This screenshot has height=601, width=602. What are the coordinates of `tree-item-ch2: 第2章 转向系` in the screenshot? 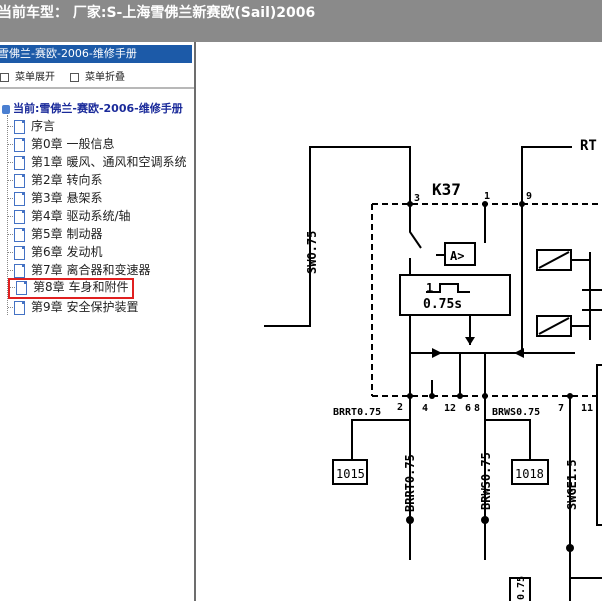 It's located at (55, 180).